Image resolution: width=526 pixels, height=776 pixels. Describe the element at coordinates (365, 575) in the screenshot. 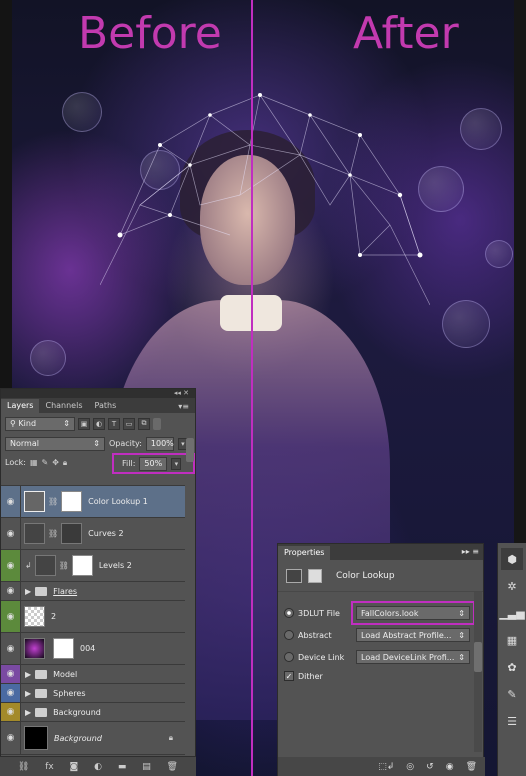

I see `properties-title: Color Lookup` at that location.